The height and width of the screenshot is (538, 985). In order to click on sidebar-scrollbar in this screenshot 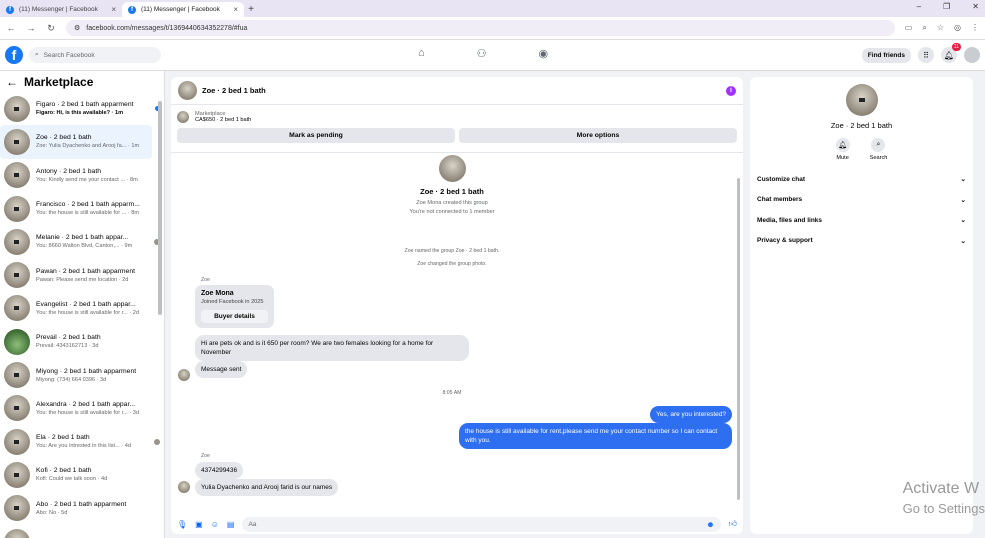, I will do `click(160, 208)`.